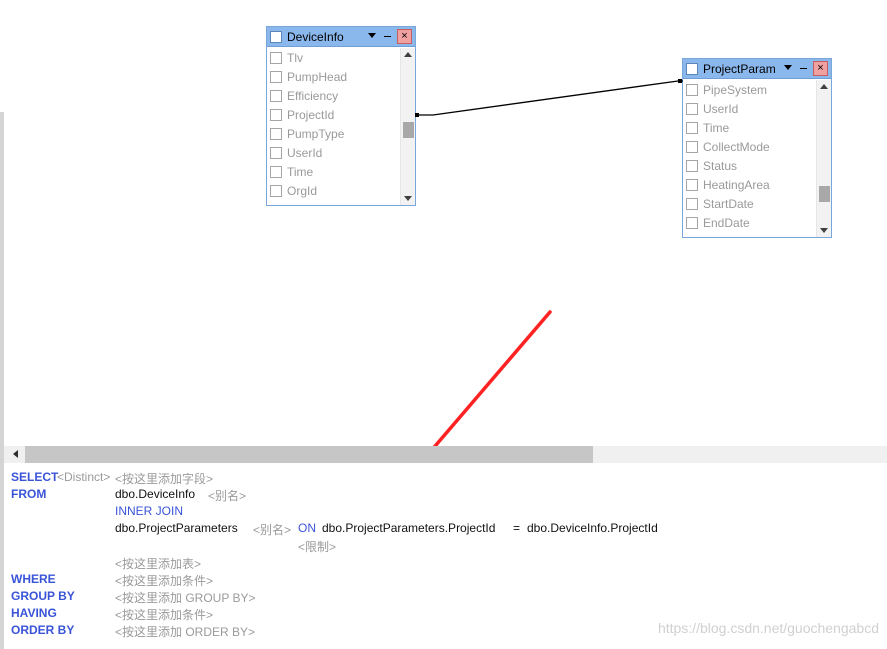 This screenshot has height=649, width=887. What do you see at coordinates (155, 494) in the screenshot?
I see `from-table: dbo.DeviceInfo` at bounding box center [155, 494].